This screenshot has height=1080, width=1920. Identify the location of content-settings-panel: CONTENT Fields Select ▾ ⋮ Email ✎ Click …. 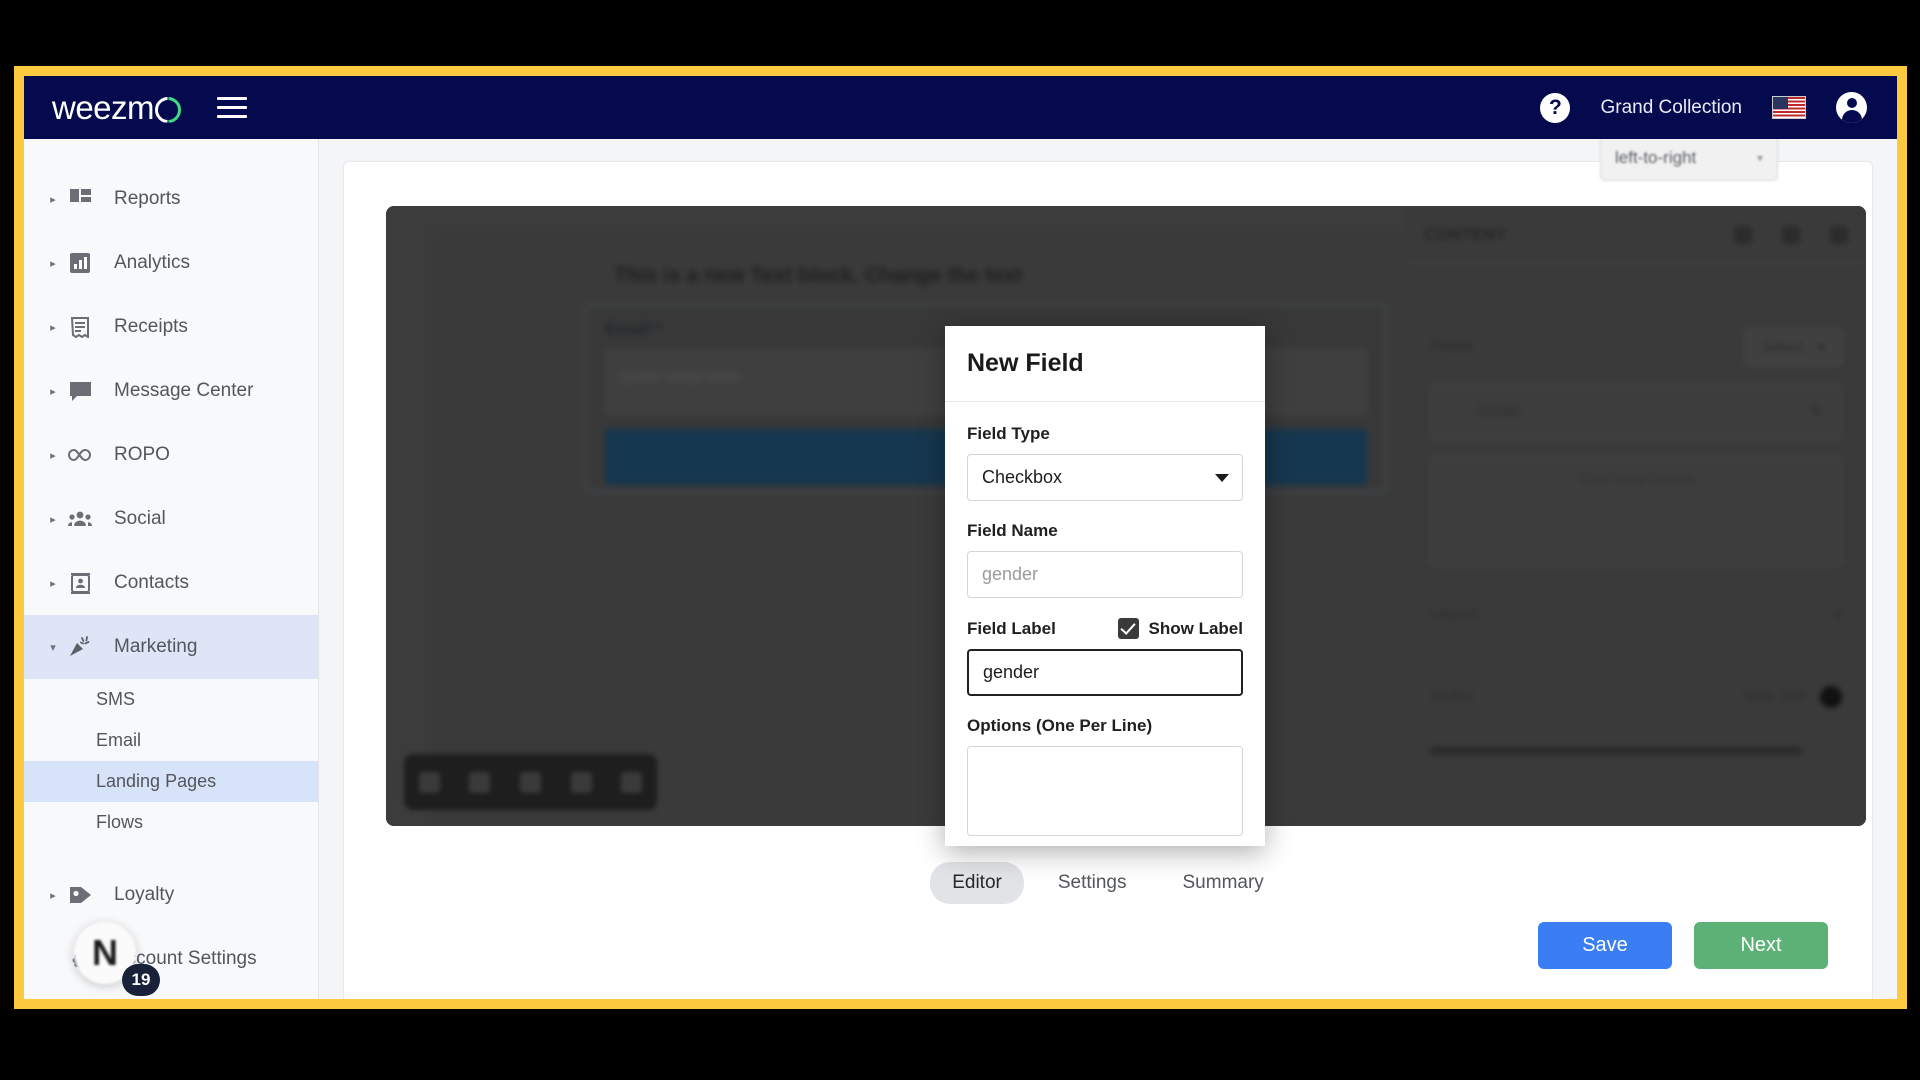
(1636, 516).